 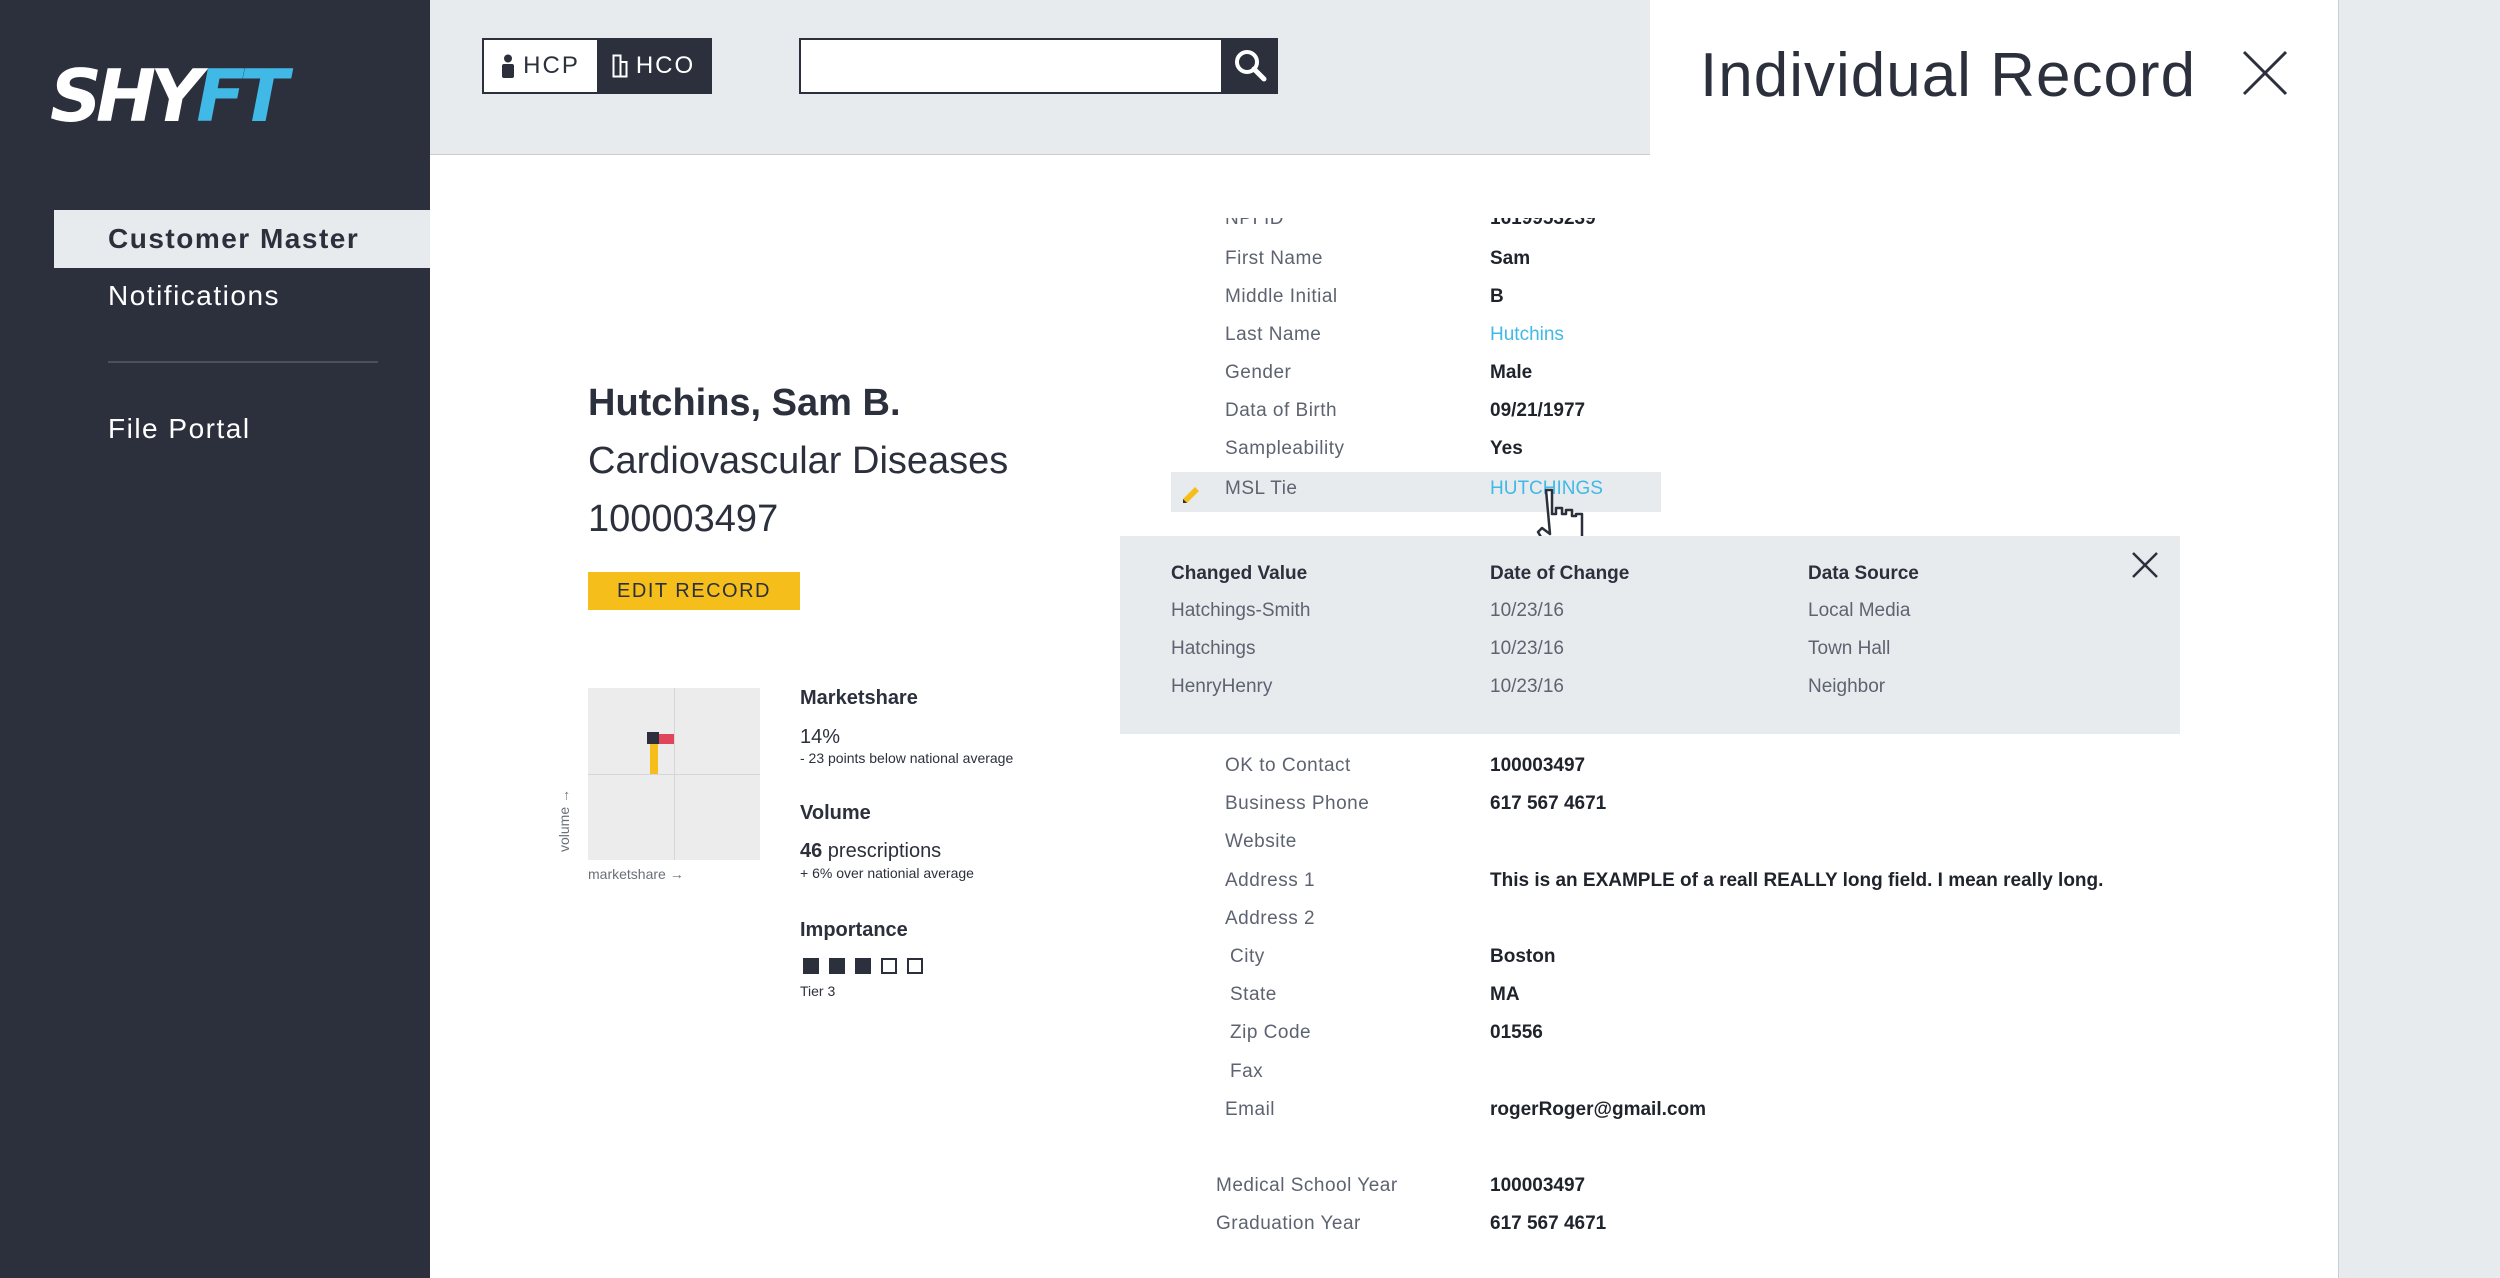 What do you see at coordinates (1241, 610) in the screenshot?
I see `history-cell: Hatchings-Smith` at bounding box center [1241, 610].